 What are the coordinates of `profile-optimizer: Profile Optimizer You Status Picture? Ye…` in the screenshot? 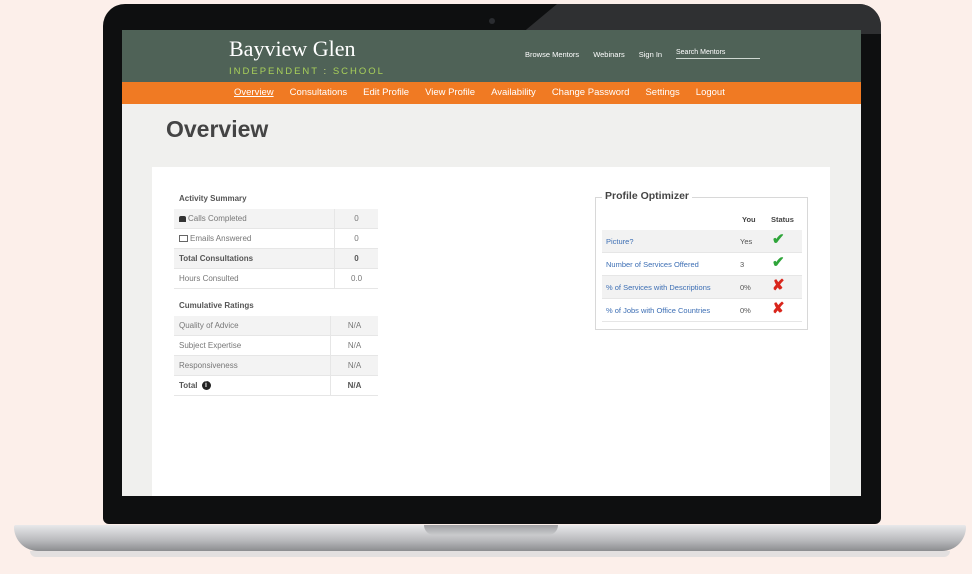 It's located at (701, 260).